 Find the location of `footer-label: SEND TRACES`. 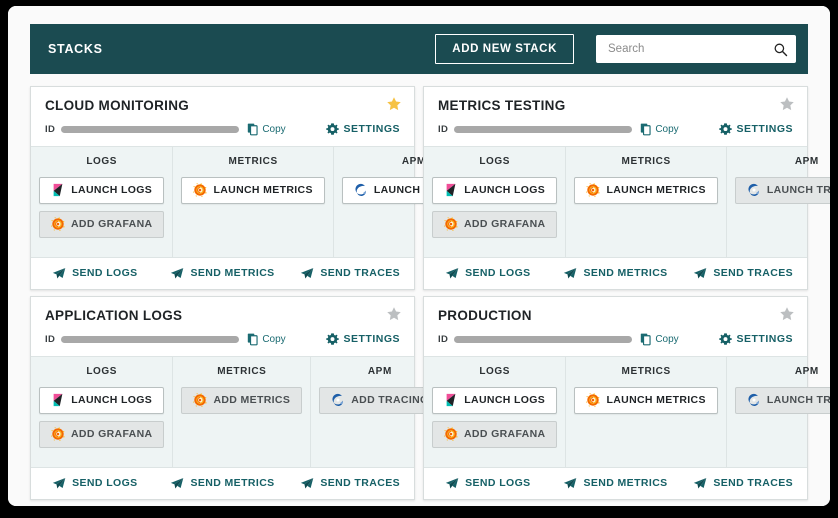

footer-label: SEND TRACES is located at coordinates (753, 483).